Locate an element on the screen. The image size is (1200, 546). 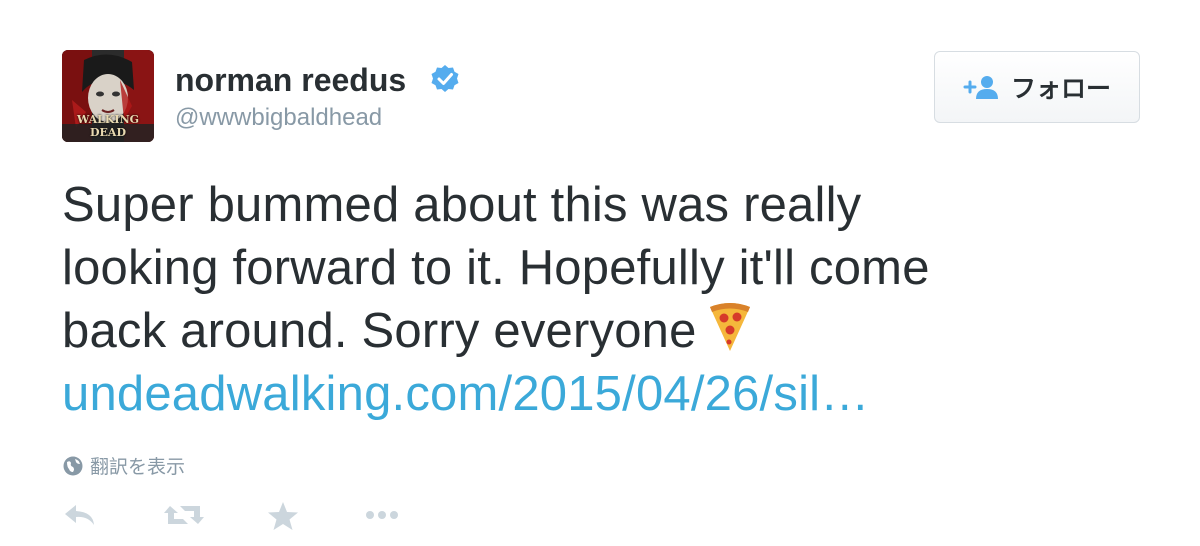
follow-user-icon is located at coordinates (980, 87).